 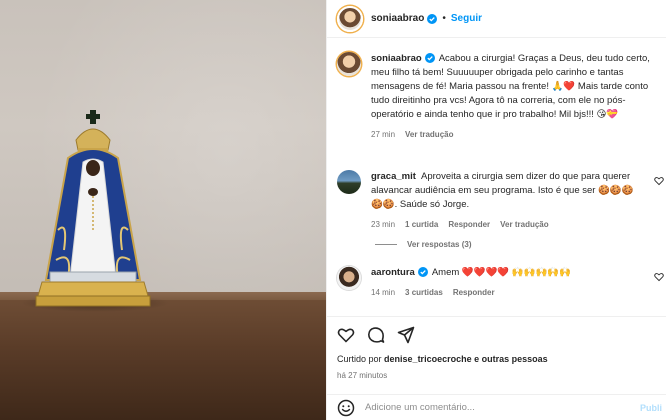 I want to click on comment-input, so click(x=495, y=407).